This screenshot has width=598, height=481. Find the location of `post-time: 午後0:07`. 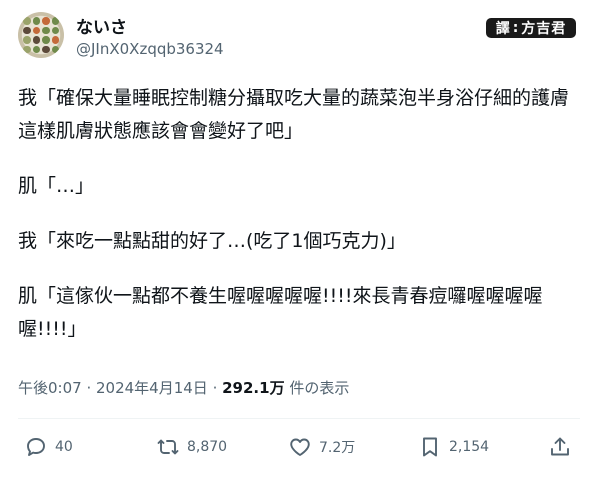

post-time: 午後0:07 is located at coordinates (50, 388).